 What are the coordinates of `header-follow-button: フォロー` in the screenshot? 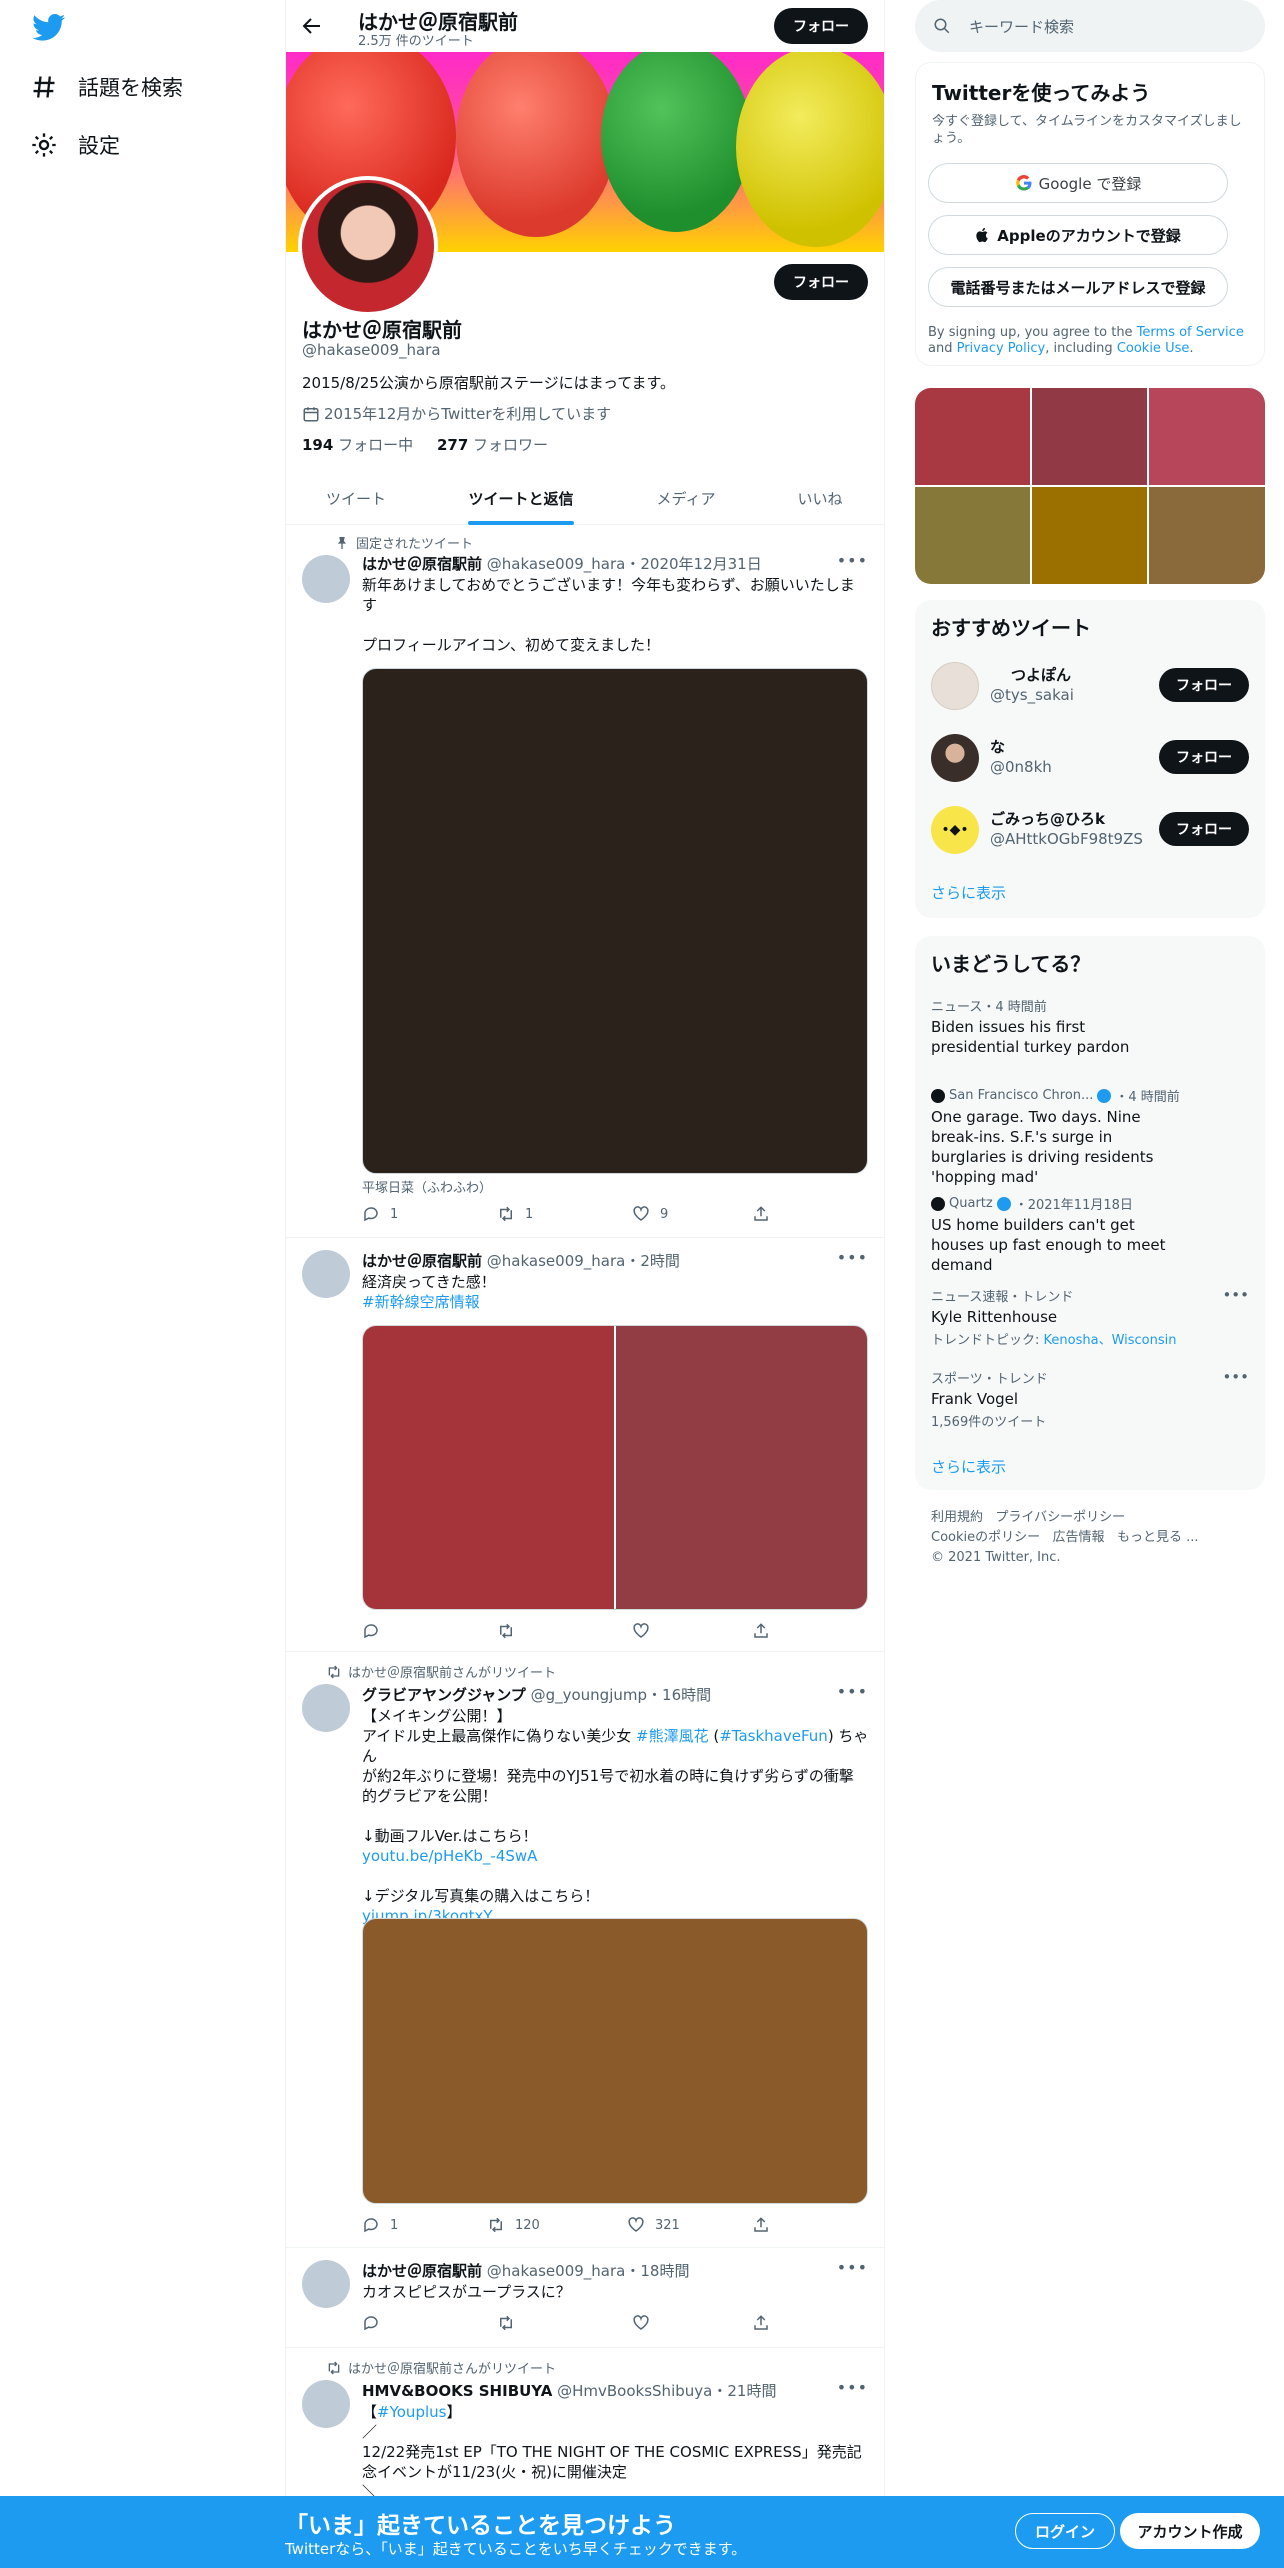 It's located at (821, 26).